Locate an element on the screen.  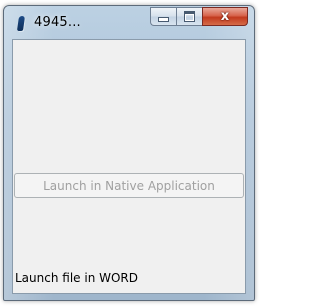
caption-buttons: x is located at coordinates (199, 17).